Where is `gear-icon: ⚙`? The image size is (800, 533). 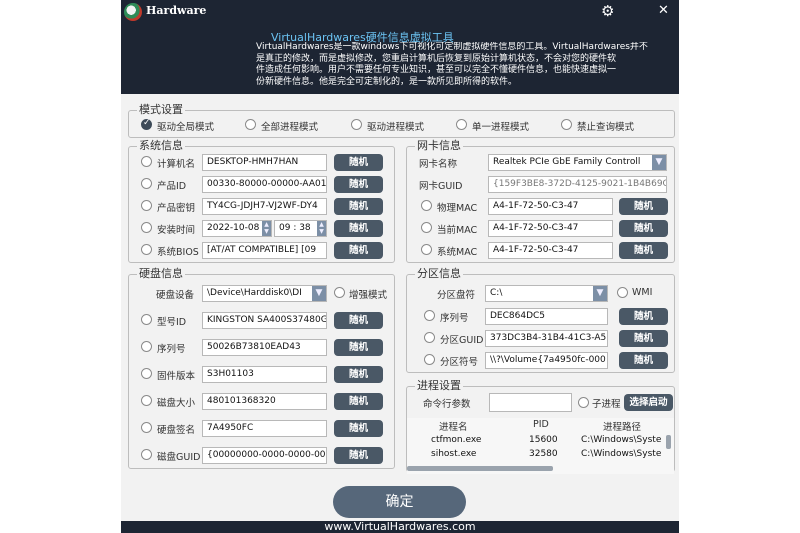
gear-icon: ⚙ is located at coordinates (607, 11).